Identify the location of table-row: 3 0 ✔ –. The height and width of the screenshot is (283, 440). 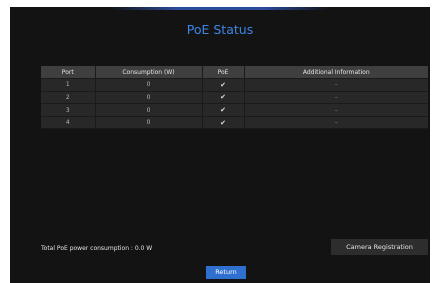
(234, 110).